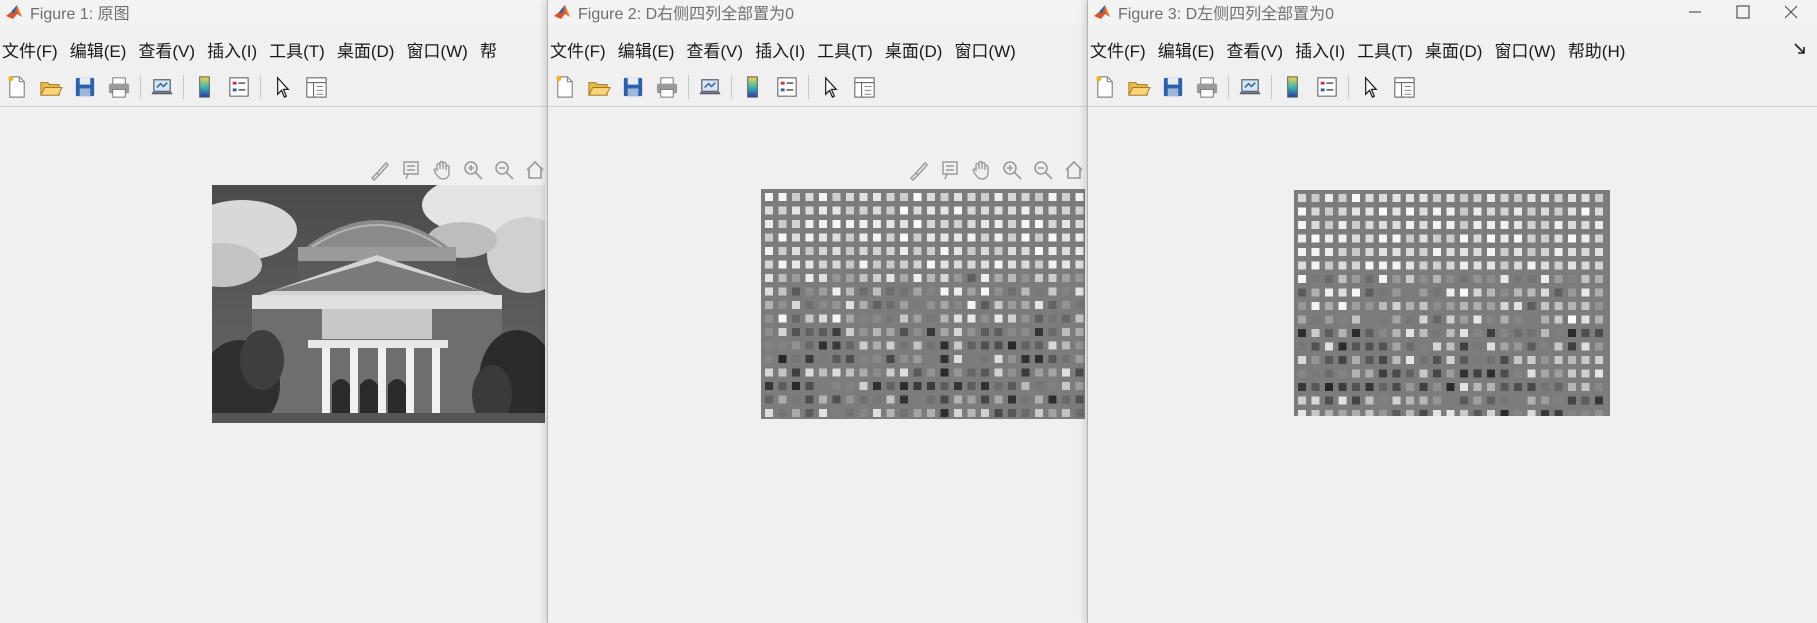 This screenshot has width=1817, height=623. I want to click on toolbar-divider, so click(274, 106).